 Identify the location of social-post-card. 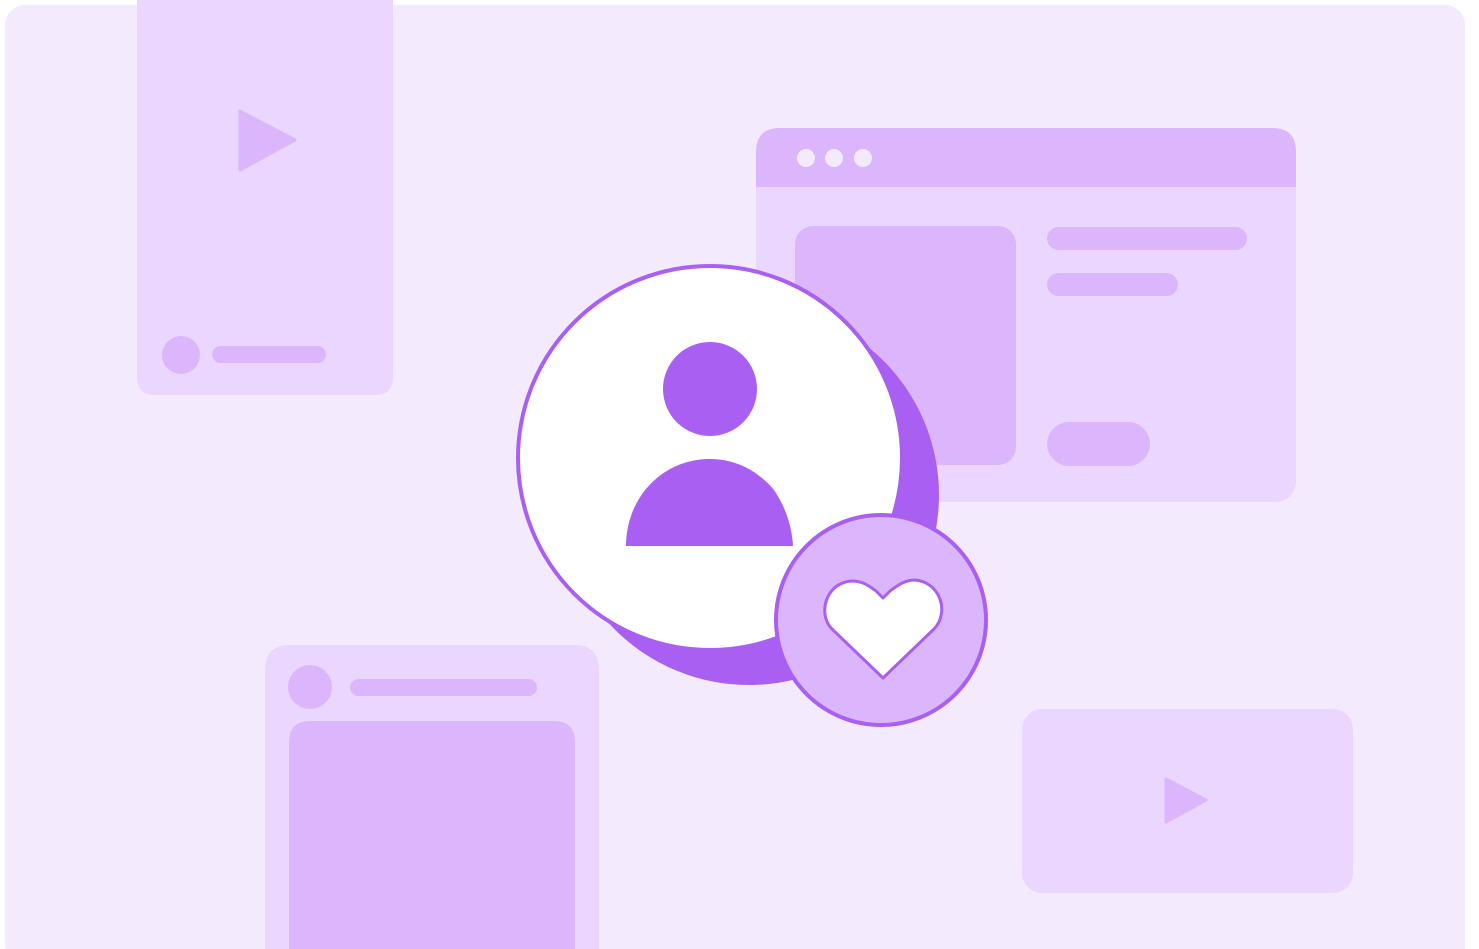
(432, 797).